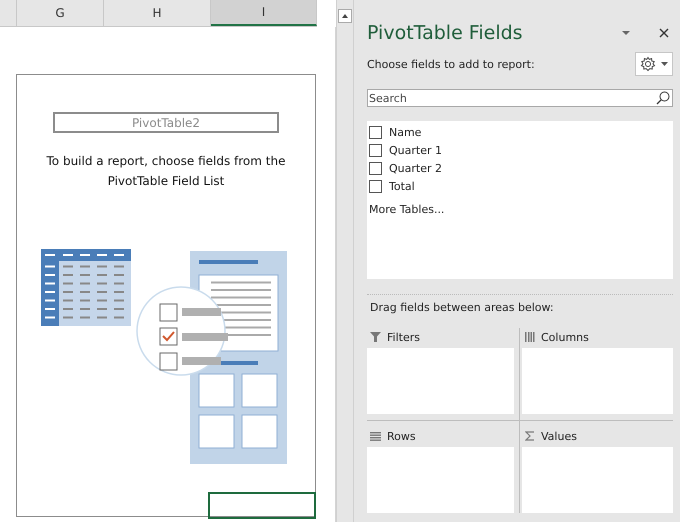 This screenshot has height=522, width=680. Describe the element at coordinates (375, 337) in the screenshot. I see `filter-icon` at that location.